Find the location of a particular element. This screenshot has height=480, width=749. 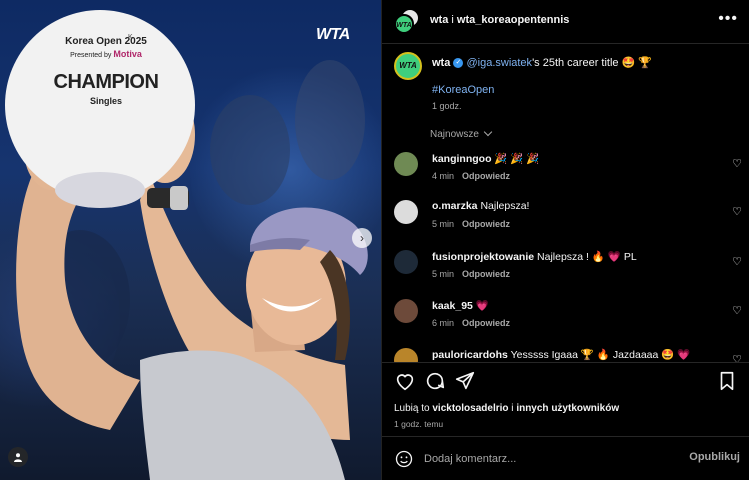

comment-item: kanginngoo 🎉 🎉 🎉 4 min Odpowiedz ♡ is located at coordinates (569, 172).